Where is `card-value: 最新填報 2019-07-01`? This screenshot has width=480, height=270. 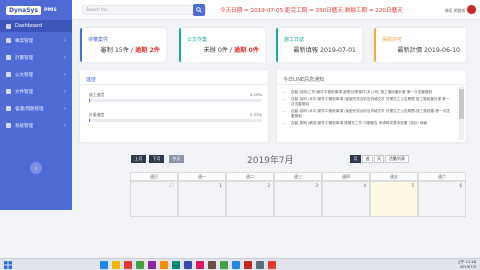 card-value: 最新填報 2019-07-01 is located at coordinates (324, 49).